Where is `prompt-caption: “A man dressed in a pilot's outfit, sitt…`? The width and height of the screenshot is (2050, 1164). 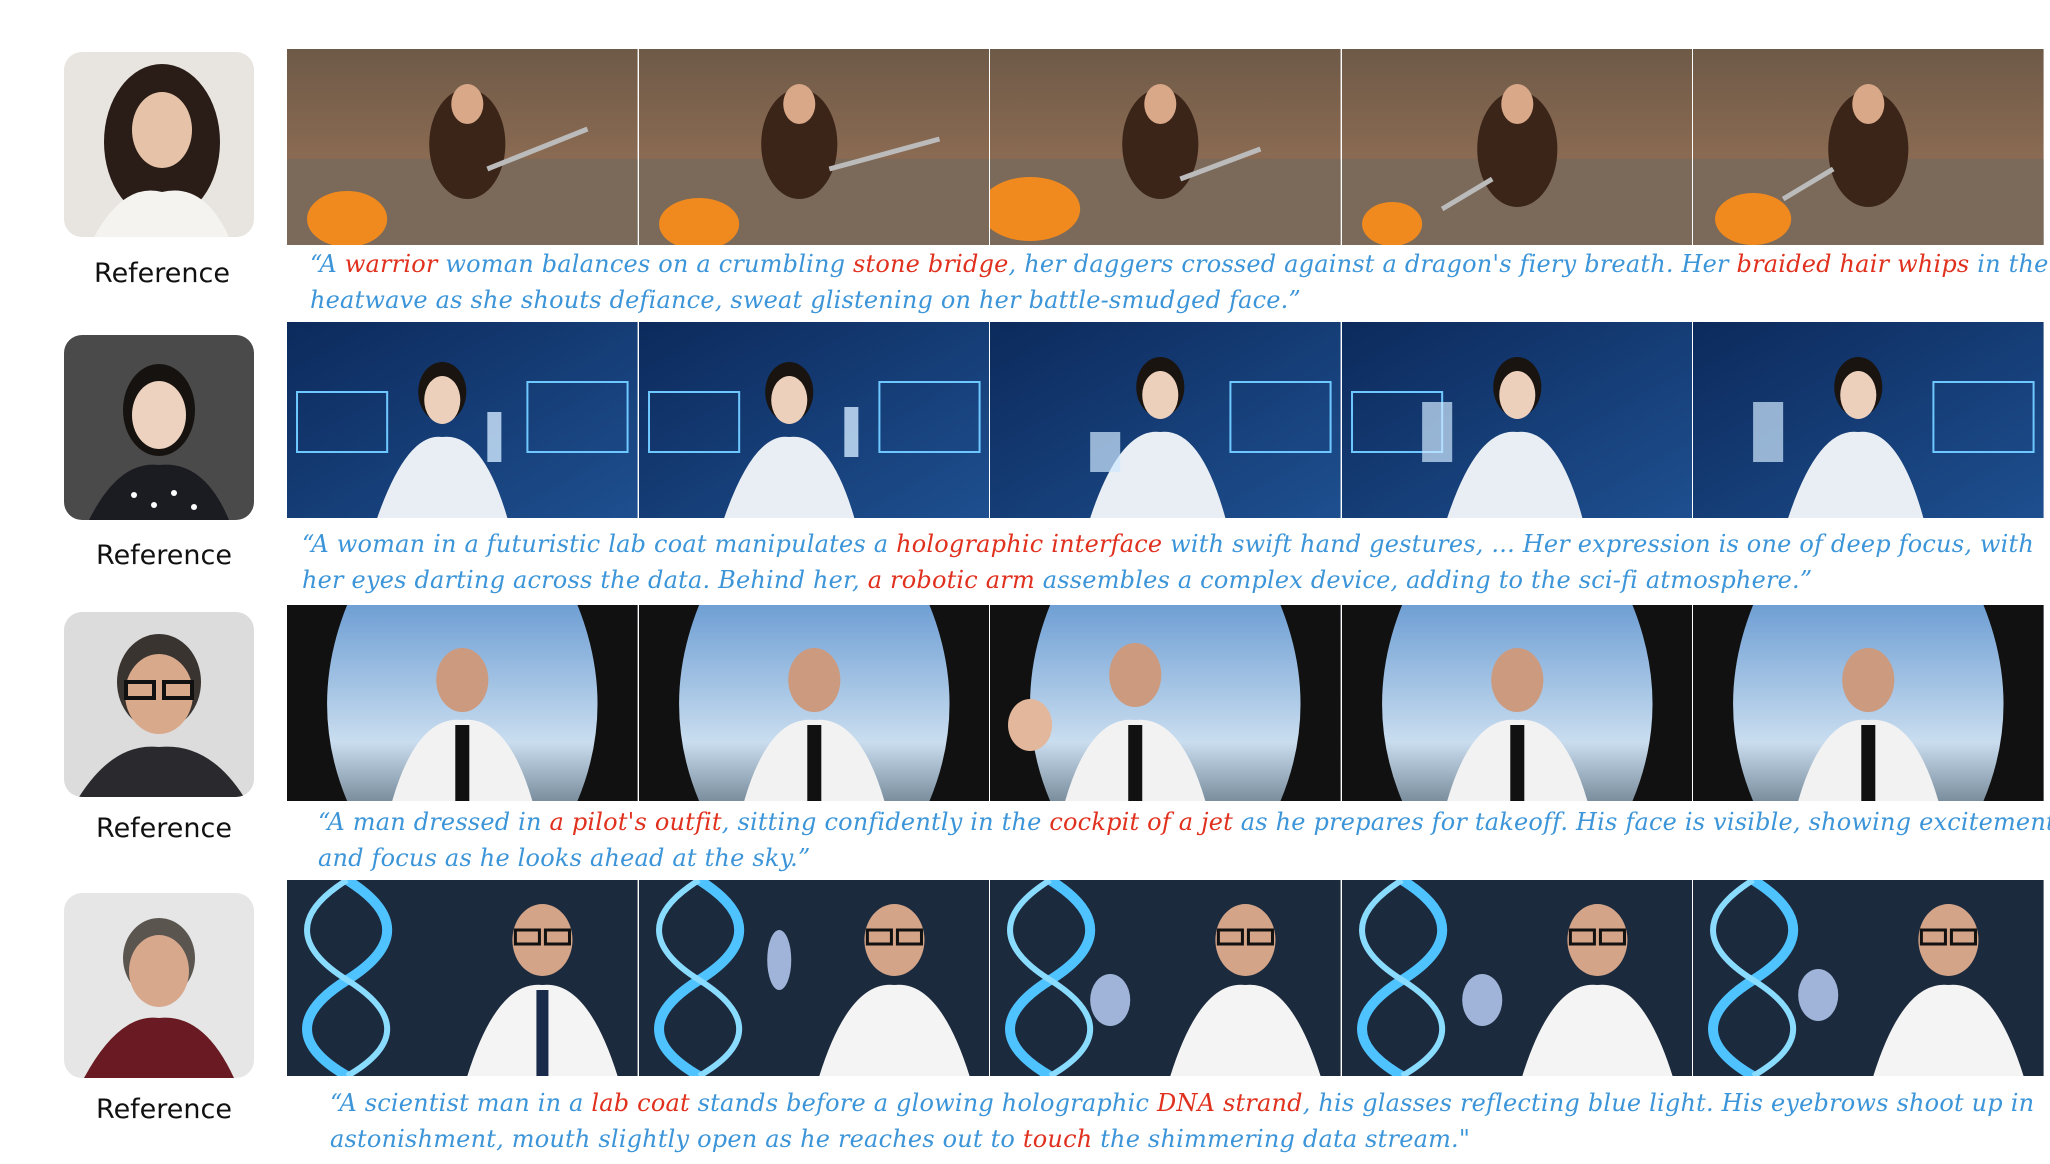
prompt-caption: “A man dressed in a pilot's outfit, sitt… is located at coordinates (1184, 840).